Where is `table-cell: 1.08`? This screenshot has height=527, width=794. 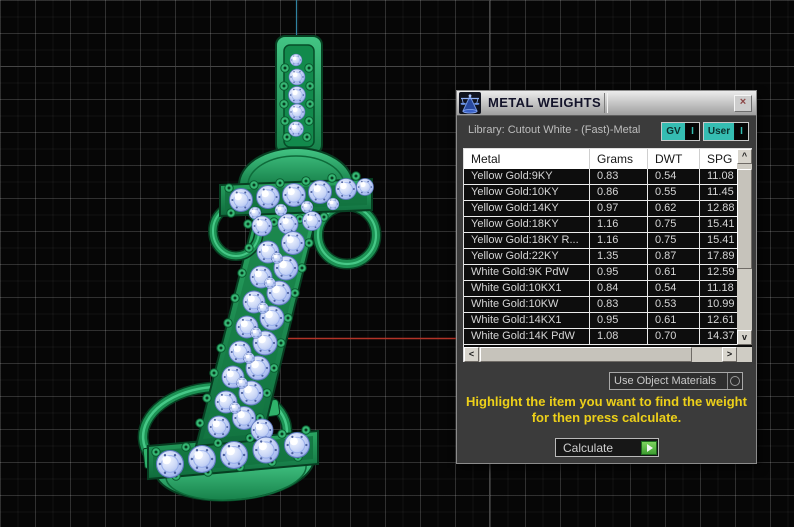 table-cell: 1.08 is located at coordinates (619, 337).